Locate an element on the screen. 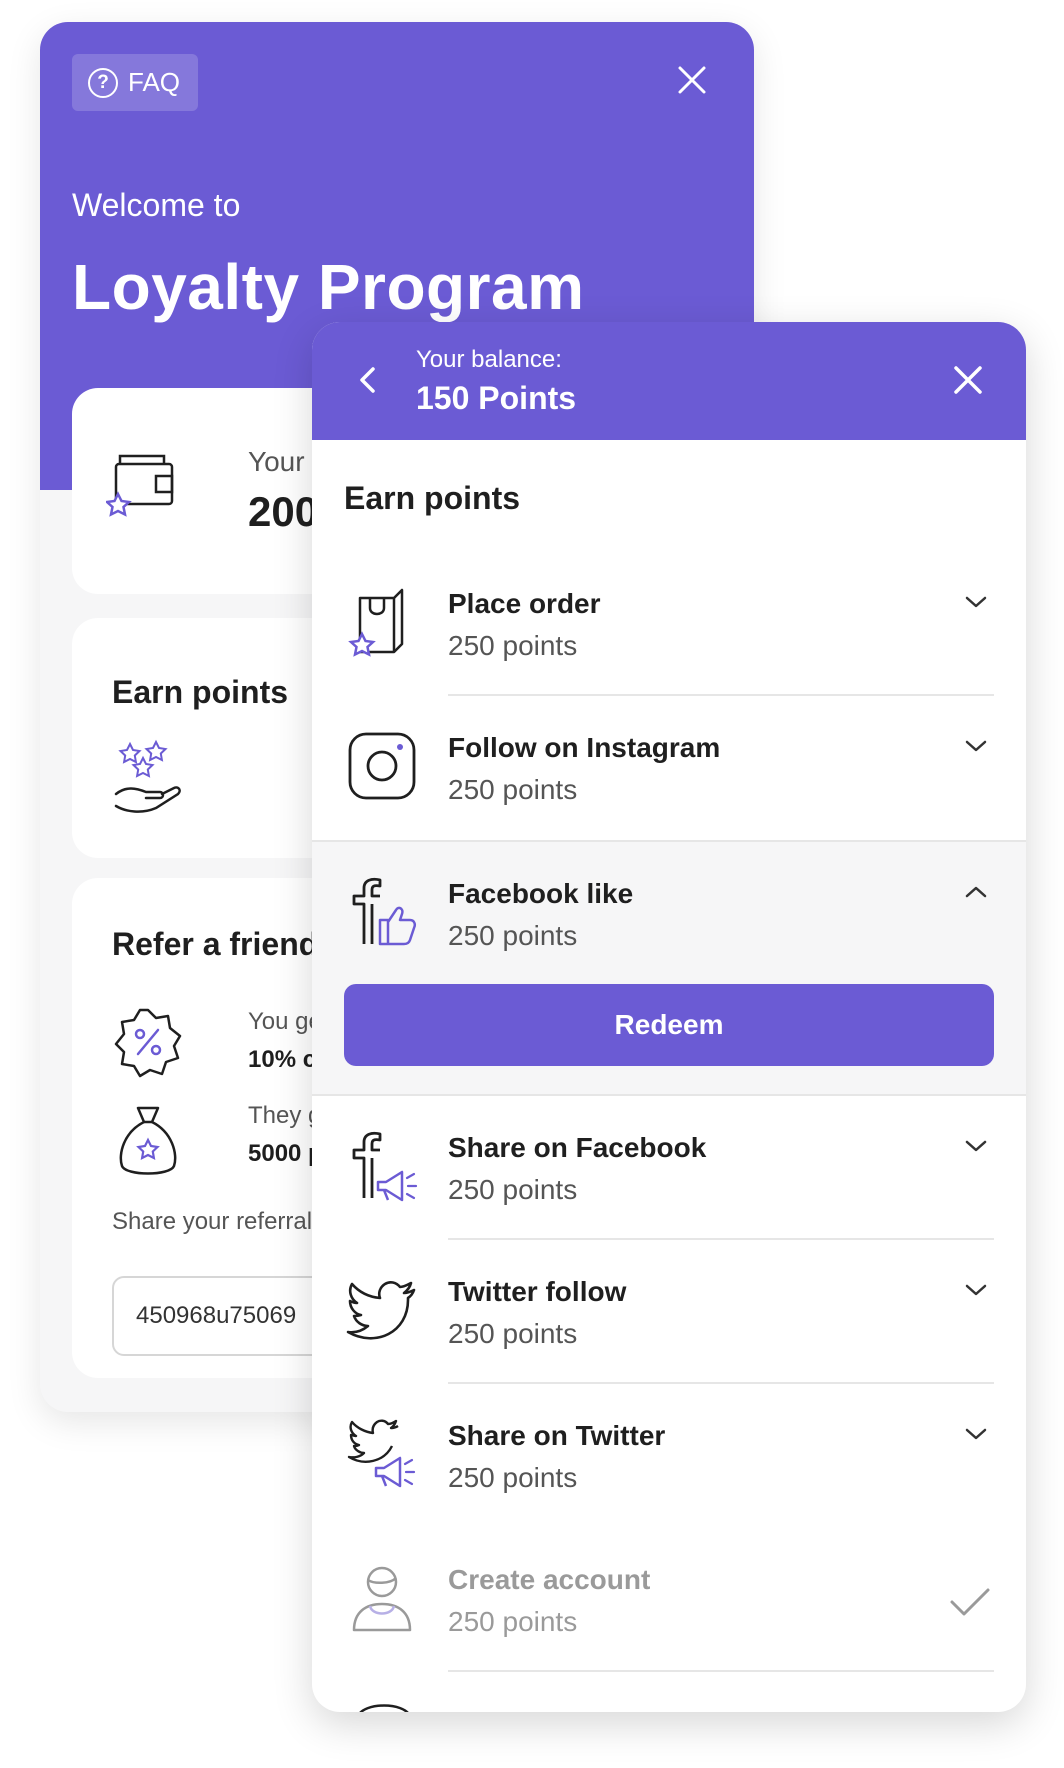 The height and width of the screenshot is (1768, 1064). wallet-star-icon is located at coordinates (140, 485).